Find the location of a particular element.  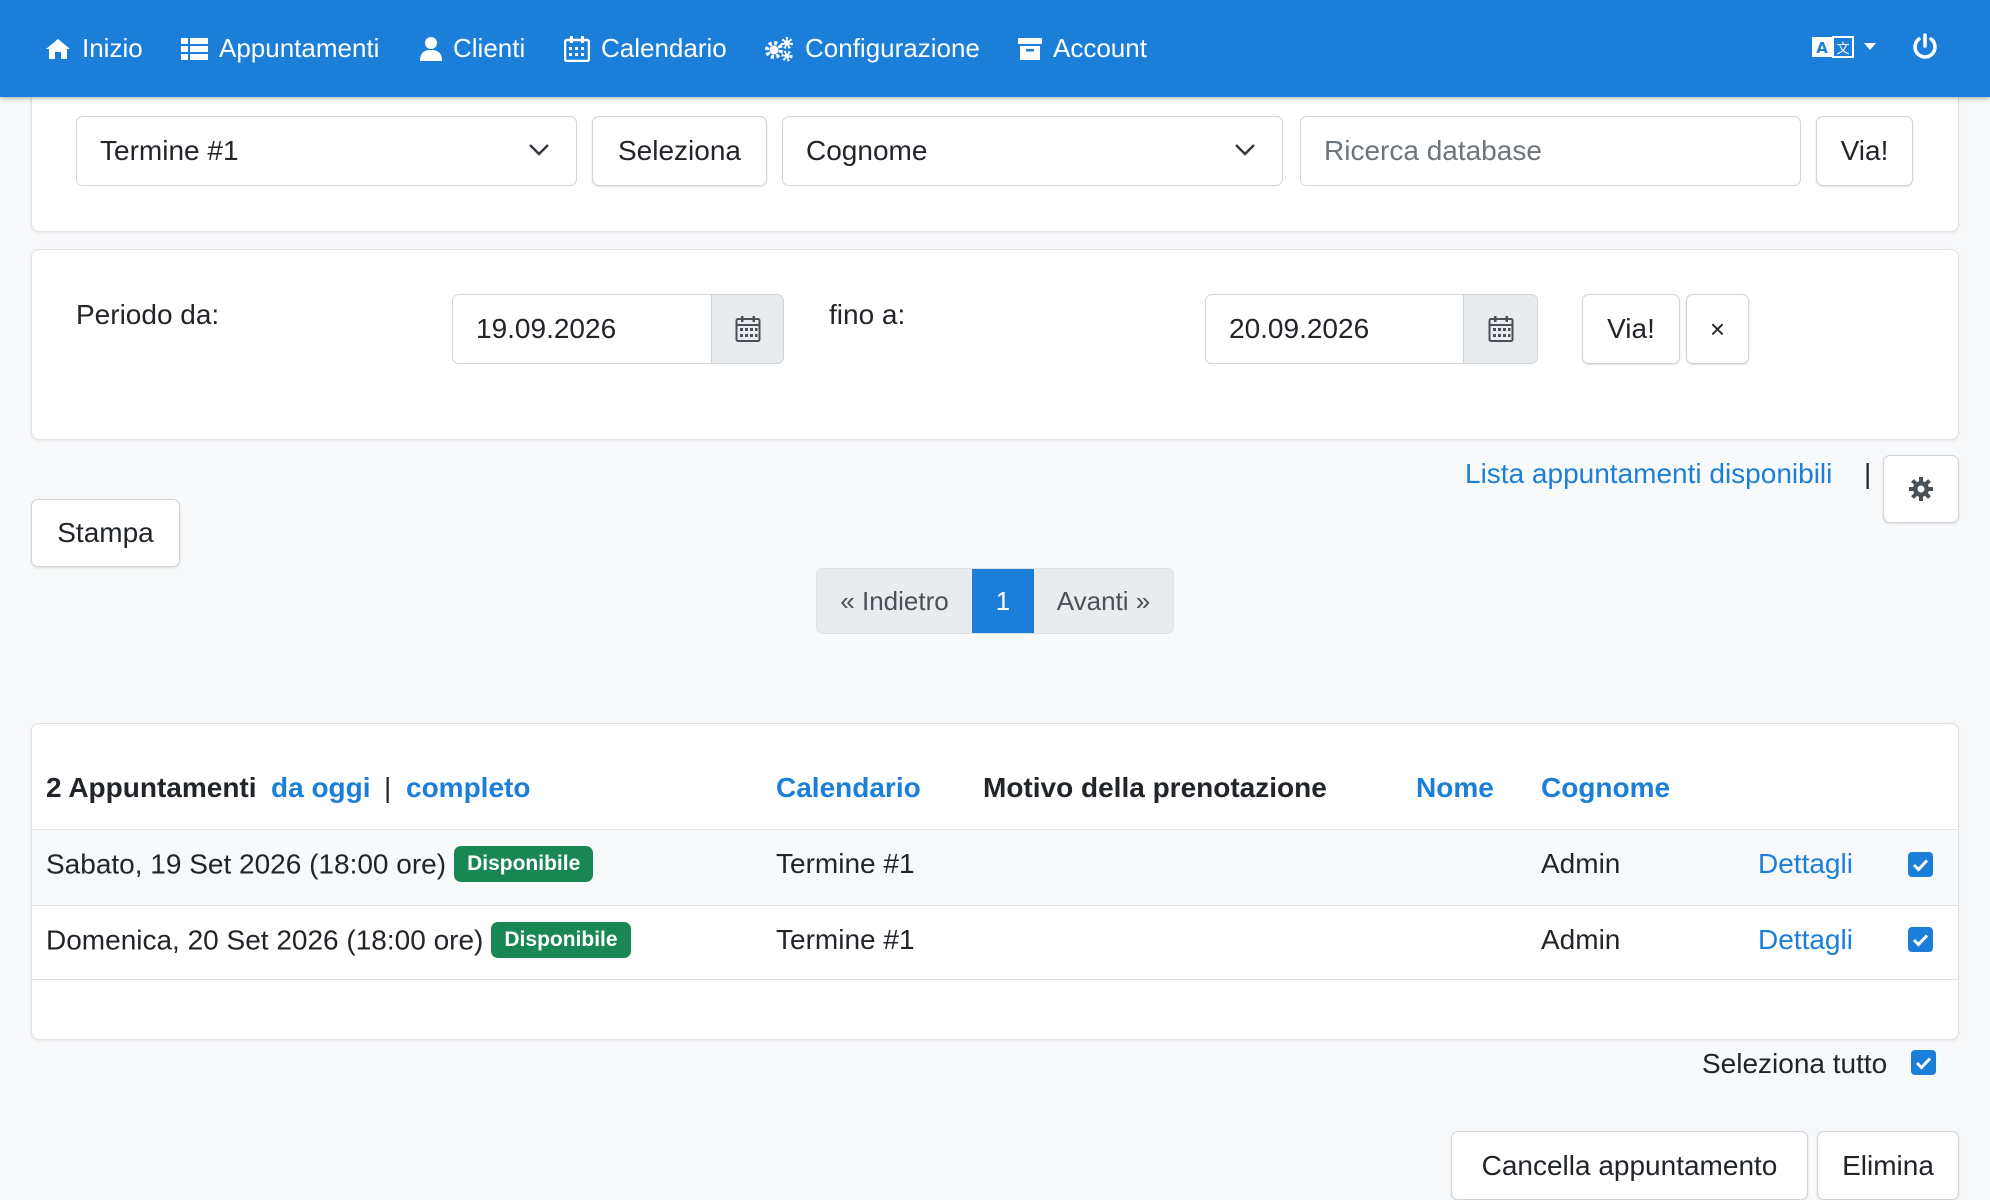

period-from-label: Periodo da: is located at coordinates (148, 314).